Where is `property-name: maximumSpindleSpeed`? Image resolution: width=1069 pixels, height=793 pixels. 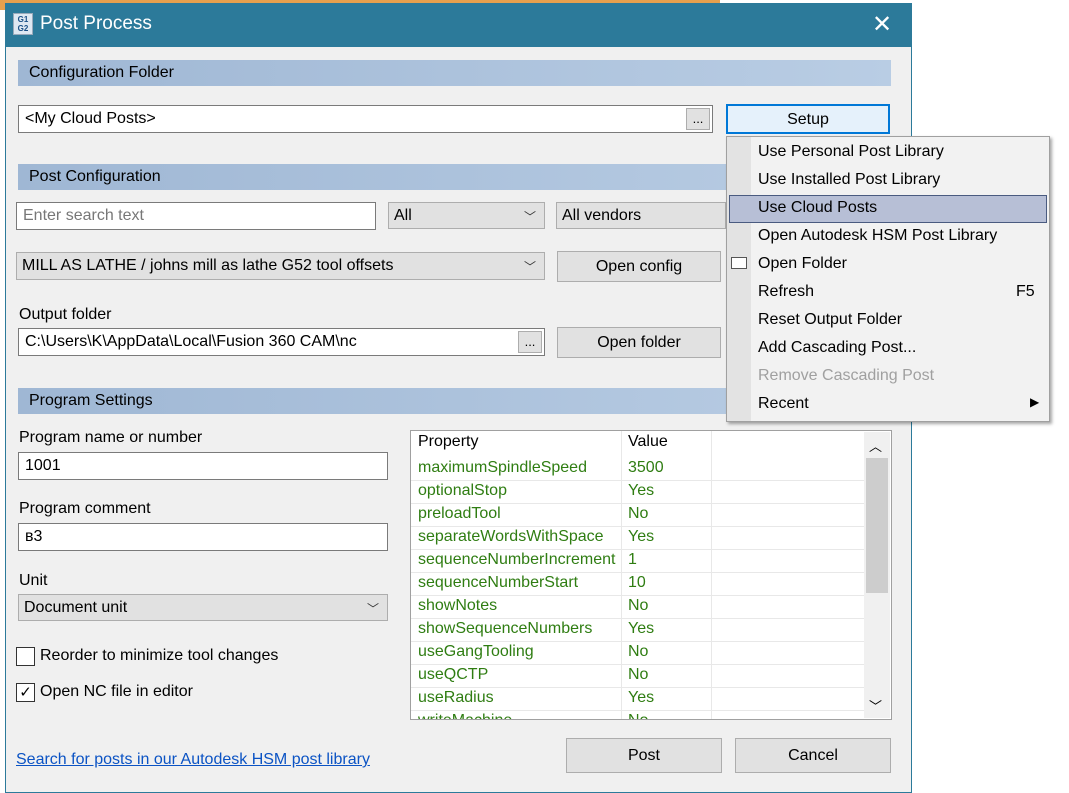
property-name: maximumSpindleSpeed is located at coordinates (502, 467).